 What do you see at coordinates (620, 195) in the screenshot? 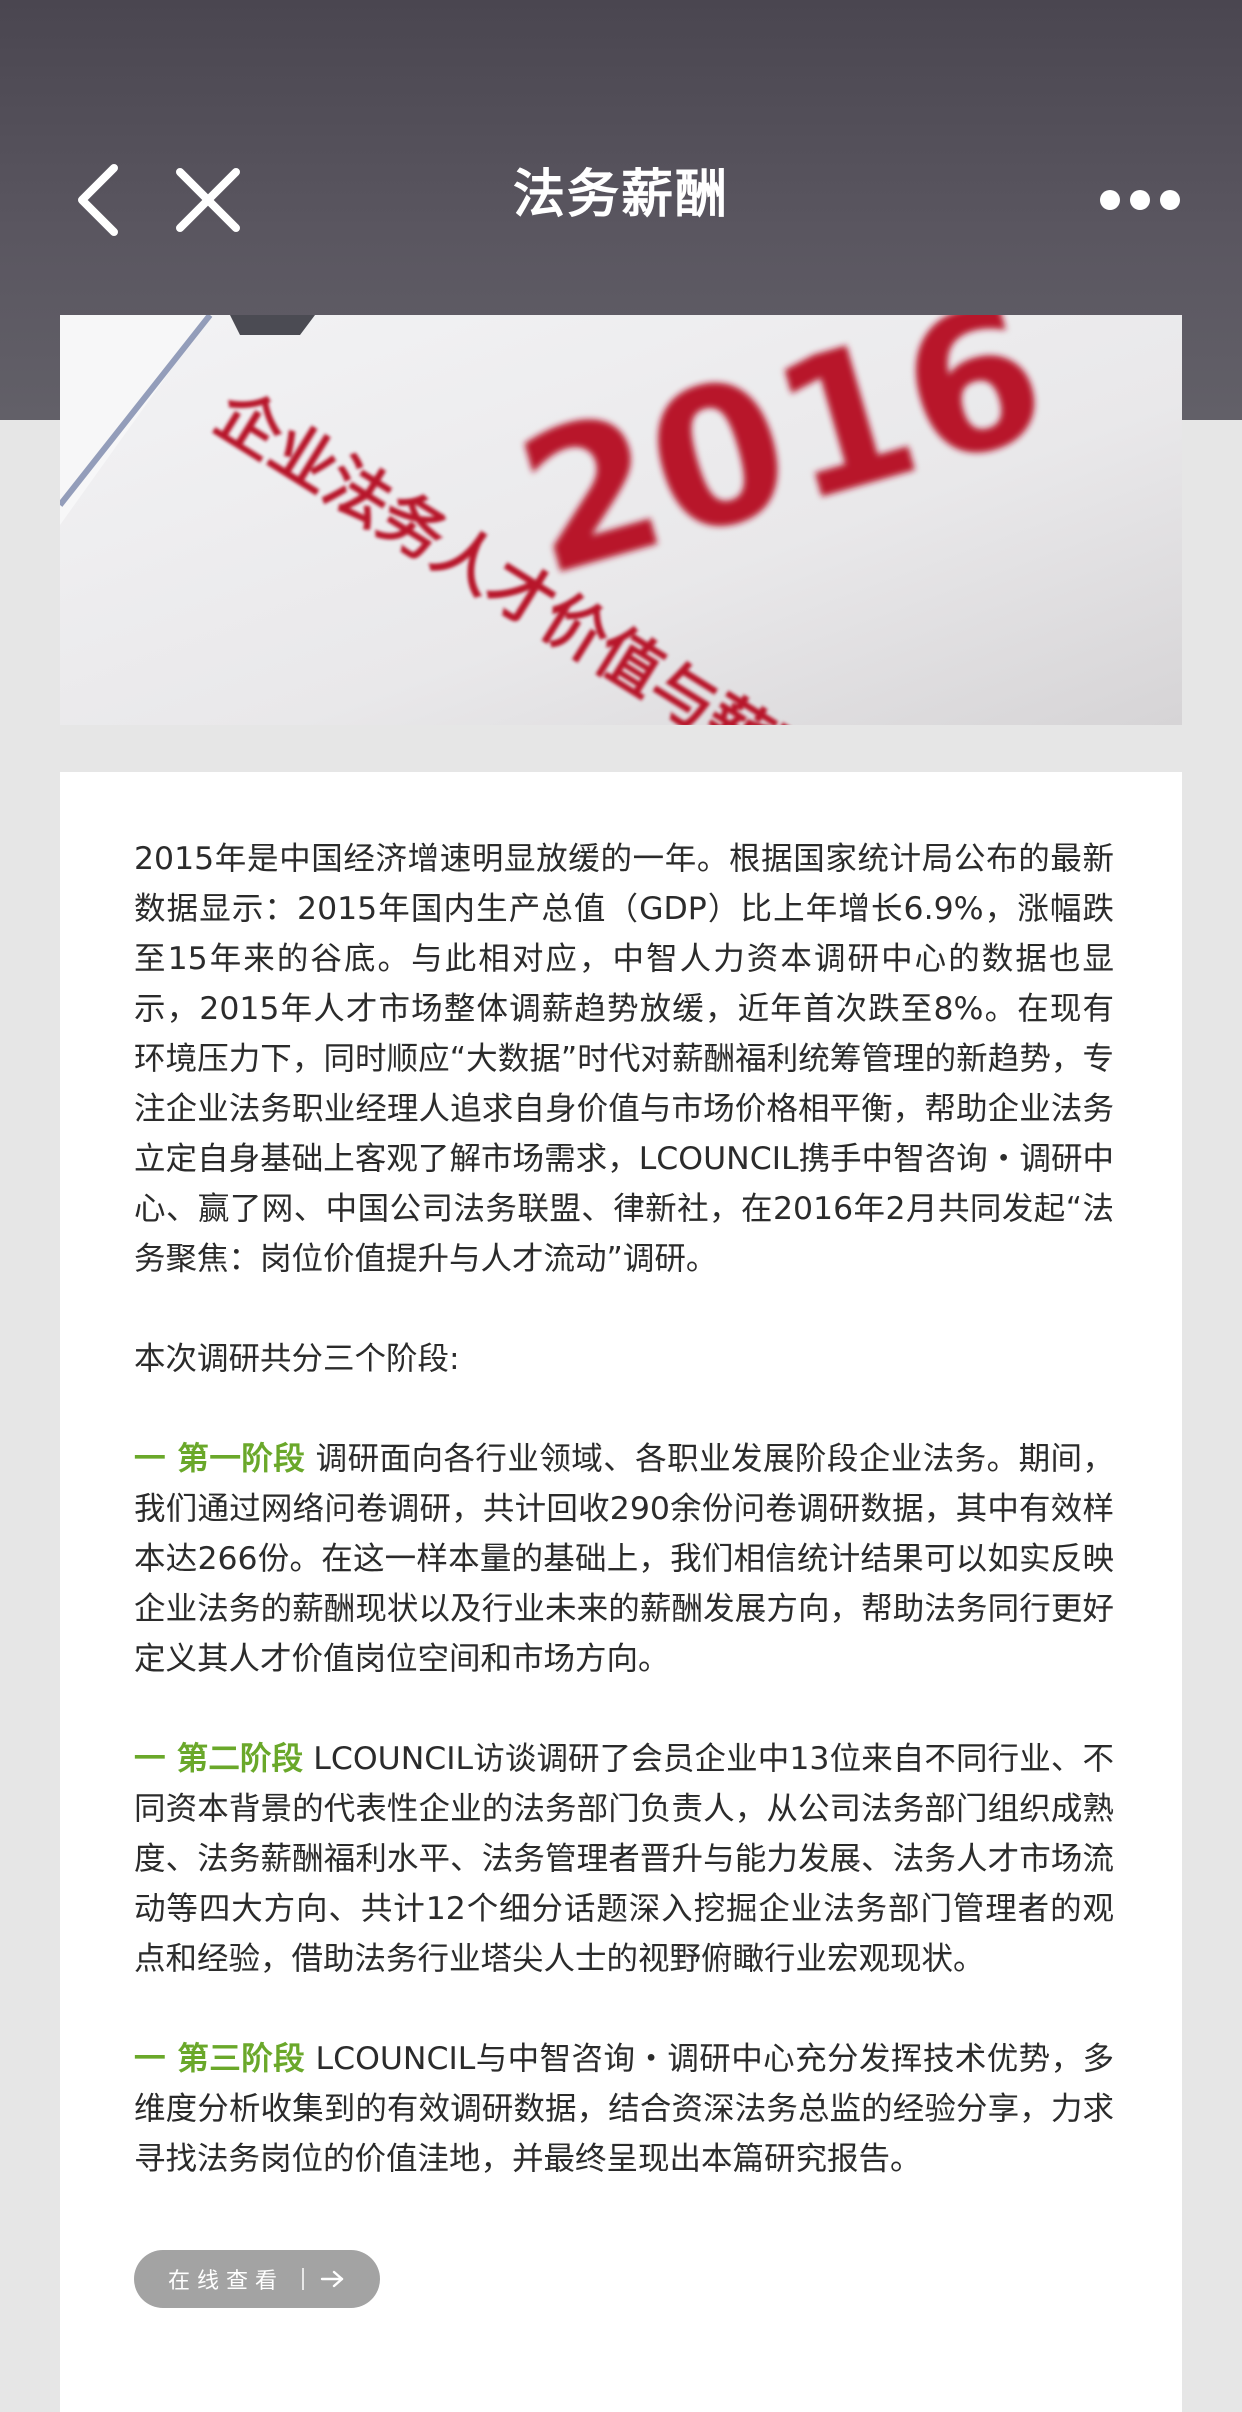
I see `page-title: 法务薪酬` at bounding box center [620, 195].